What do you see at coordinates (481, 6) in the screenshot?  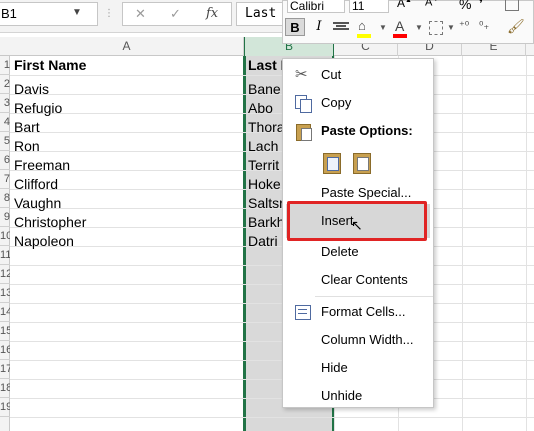 I see `comma-style-icon: ❜` at bounding box center [481, 6].